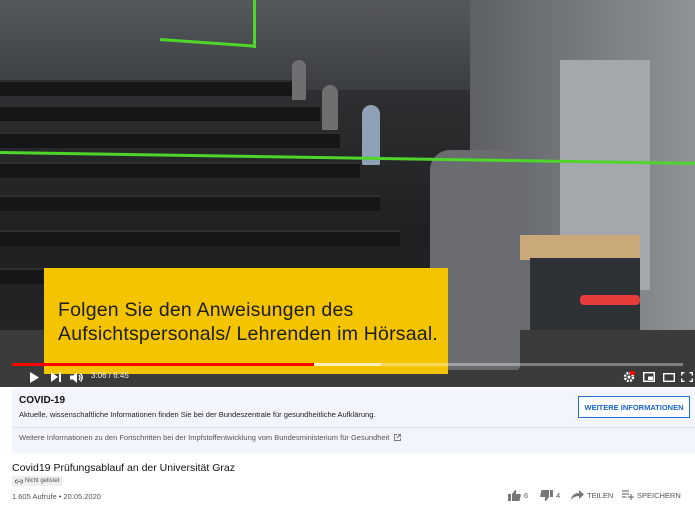  I want to click on lectern-desk, so click(580, 247).